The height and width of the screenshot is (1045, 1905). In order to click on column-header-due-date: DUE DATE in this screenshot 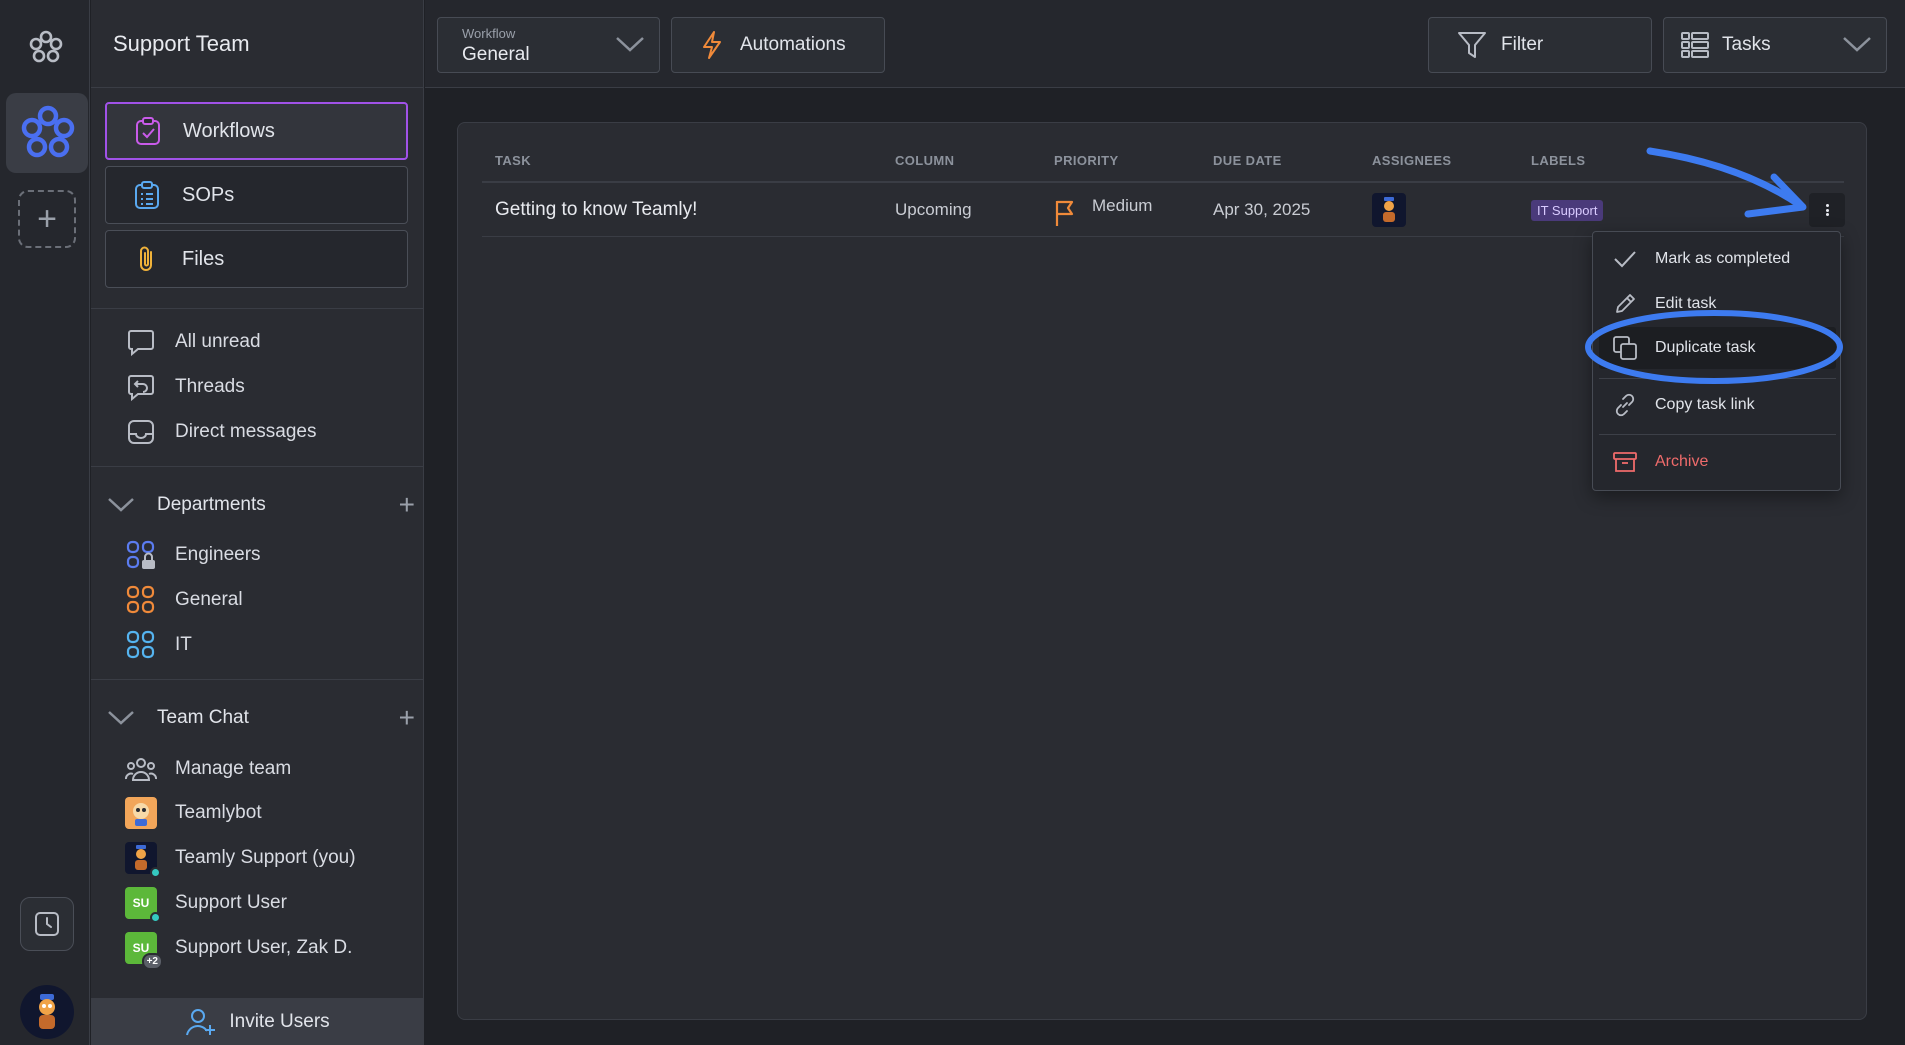, I will do `click(1247, 160)`.